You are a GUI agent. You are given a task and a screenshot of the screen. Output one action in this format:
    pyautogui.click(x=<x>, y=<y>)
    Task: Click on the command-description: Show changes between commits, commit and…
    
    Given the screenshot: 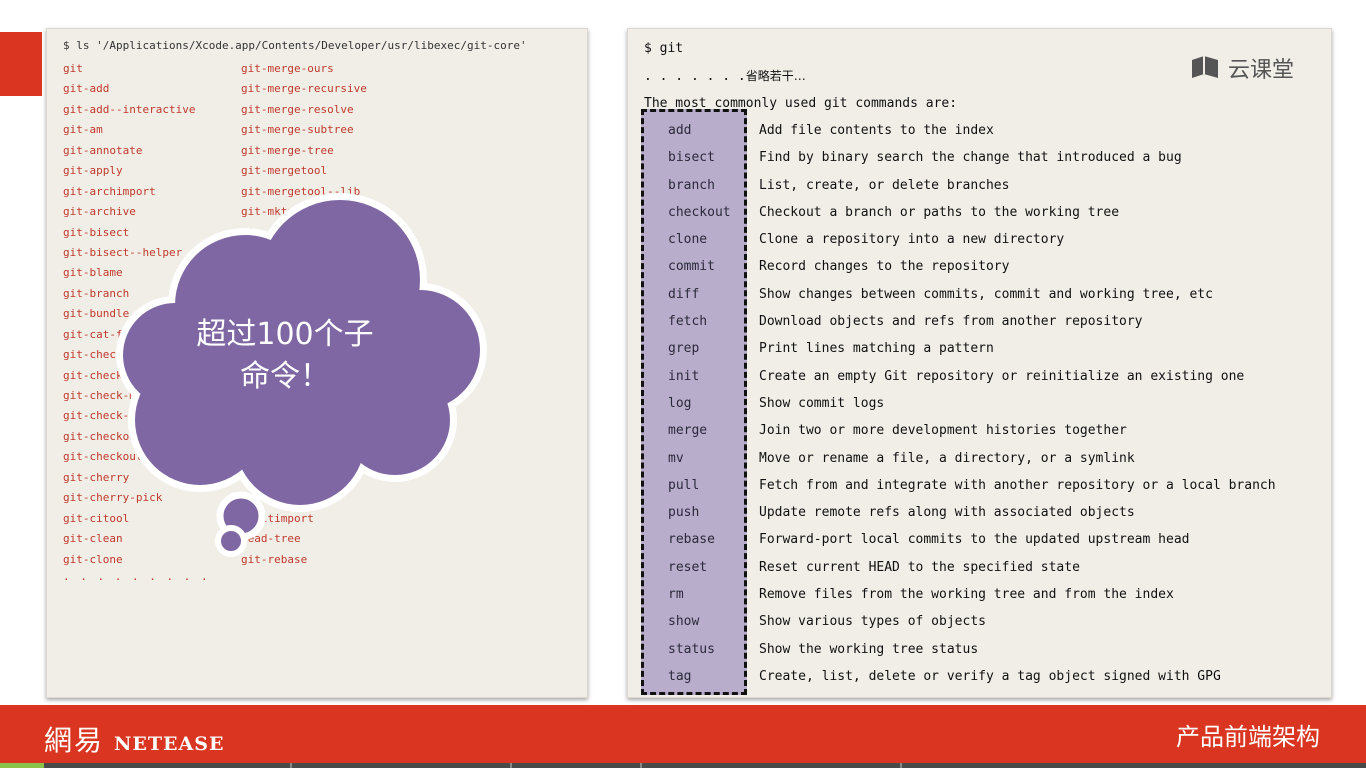 What is the action you would take?
    pyautogui.click(x=986, y=294)
    